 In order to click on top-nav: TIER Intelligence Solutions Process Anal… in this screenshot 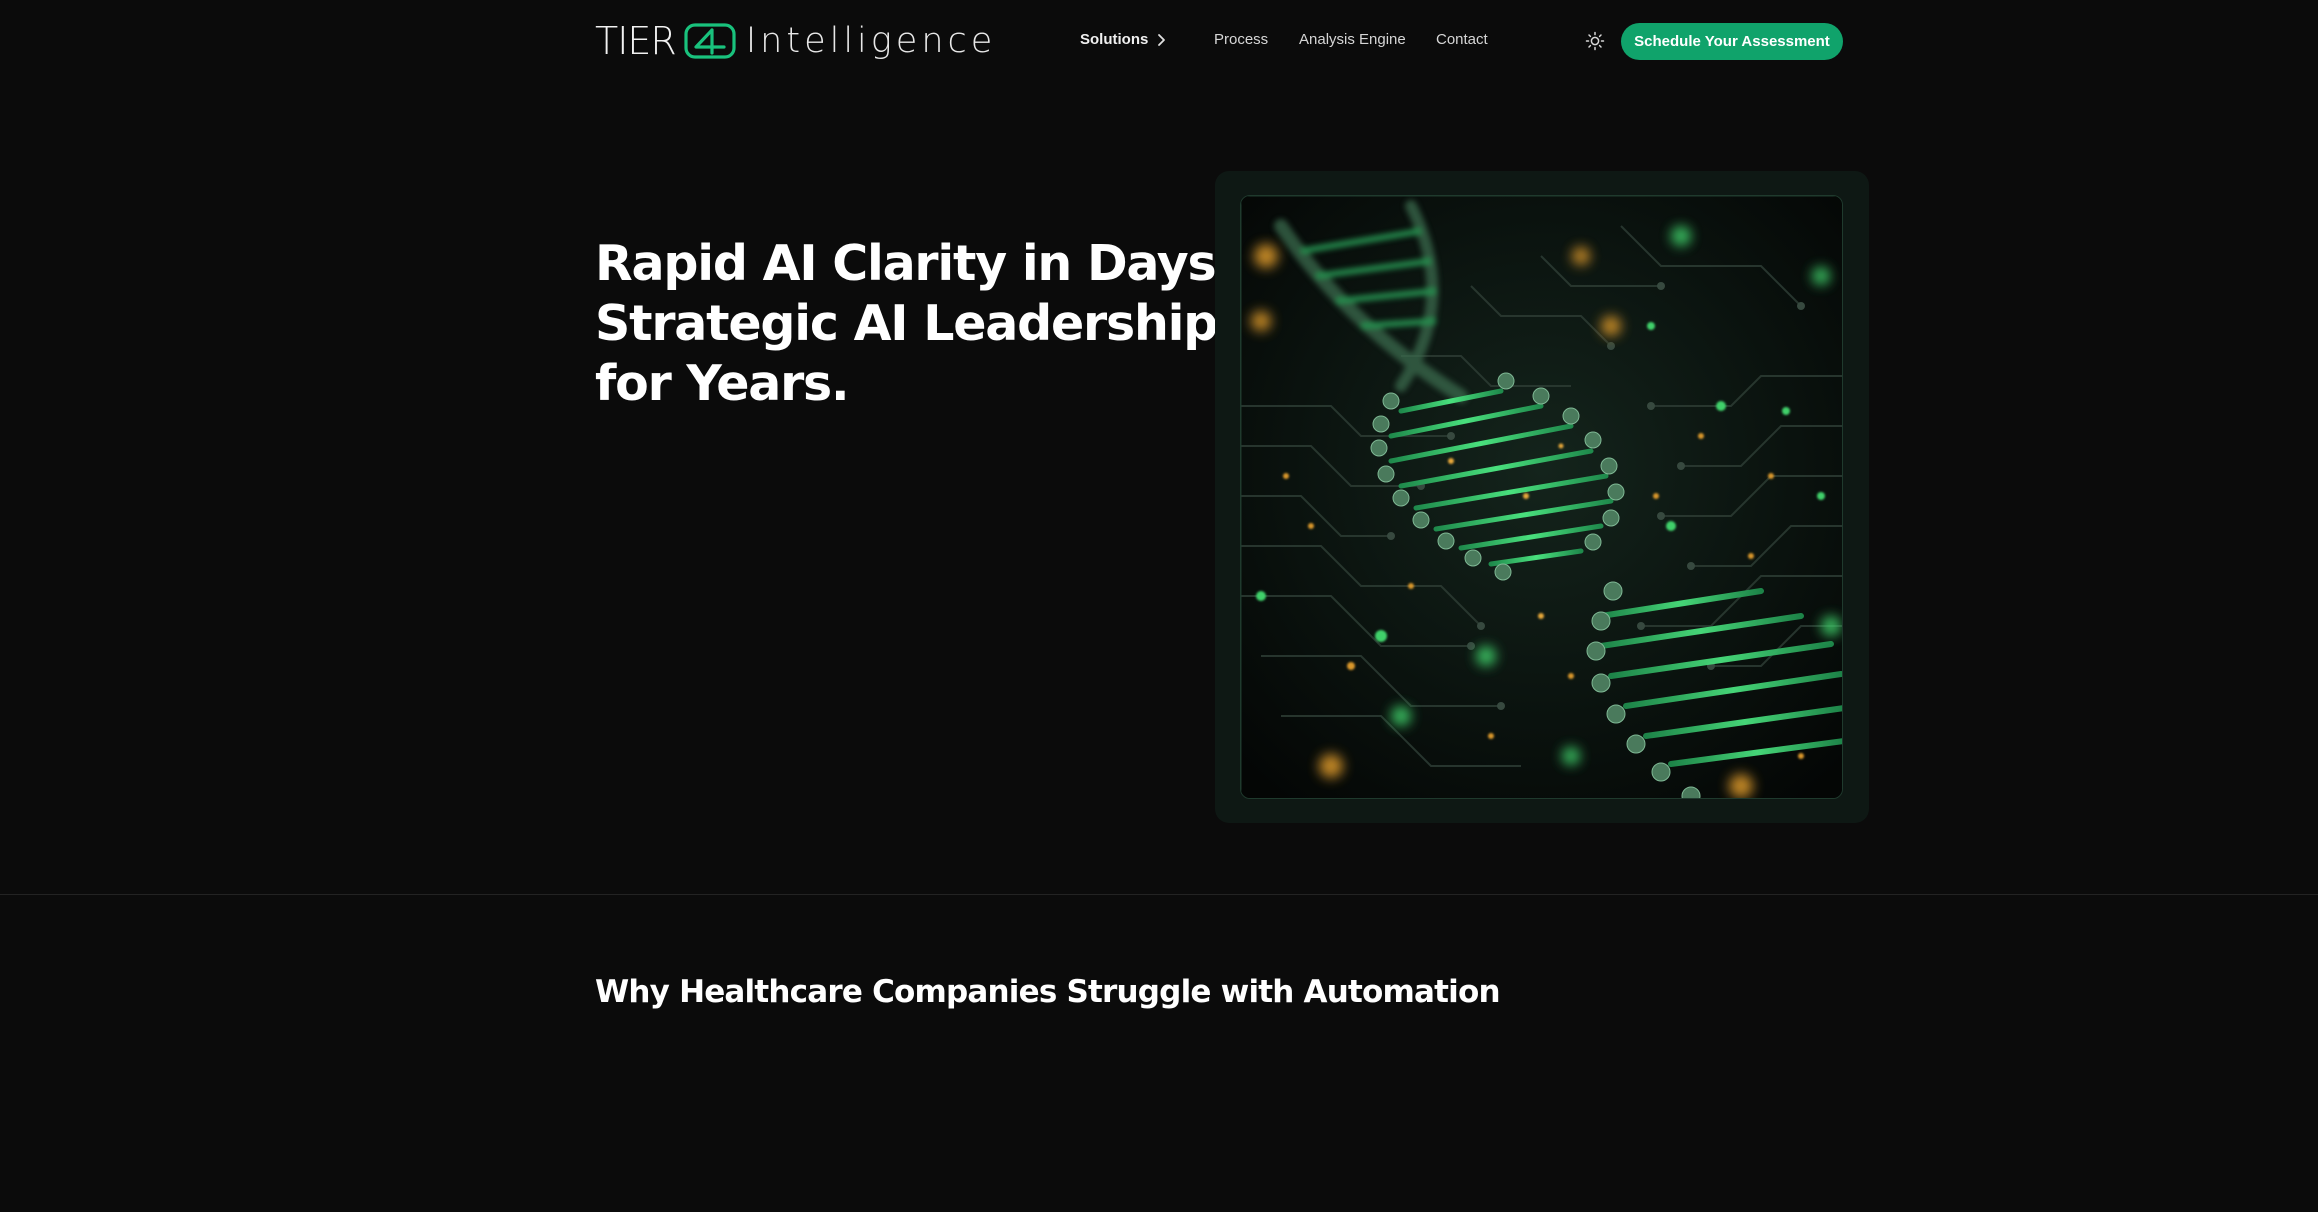, I will do `click(1159, 41)`.